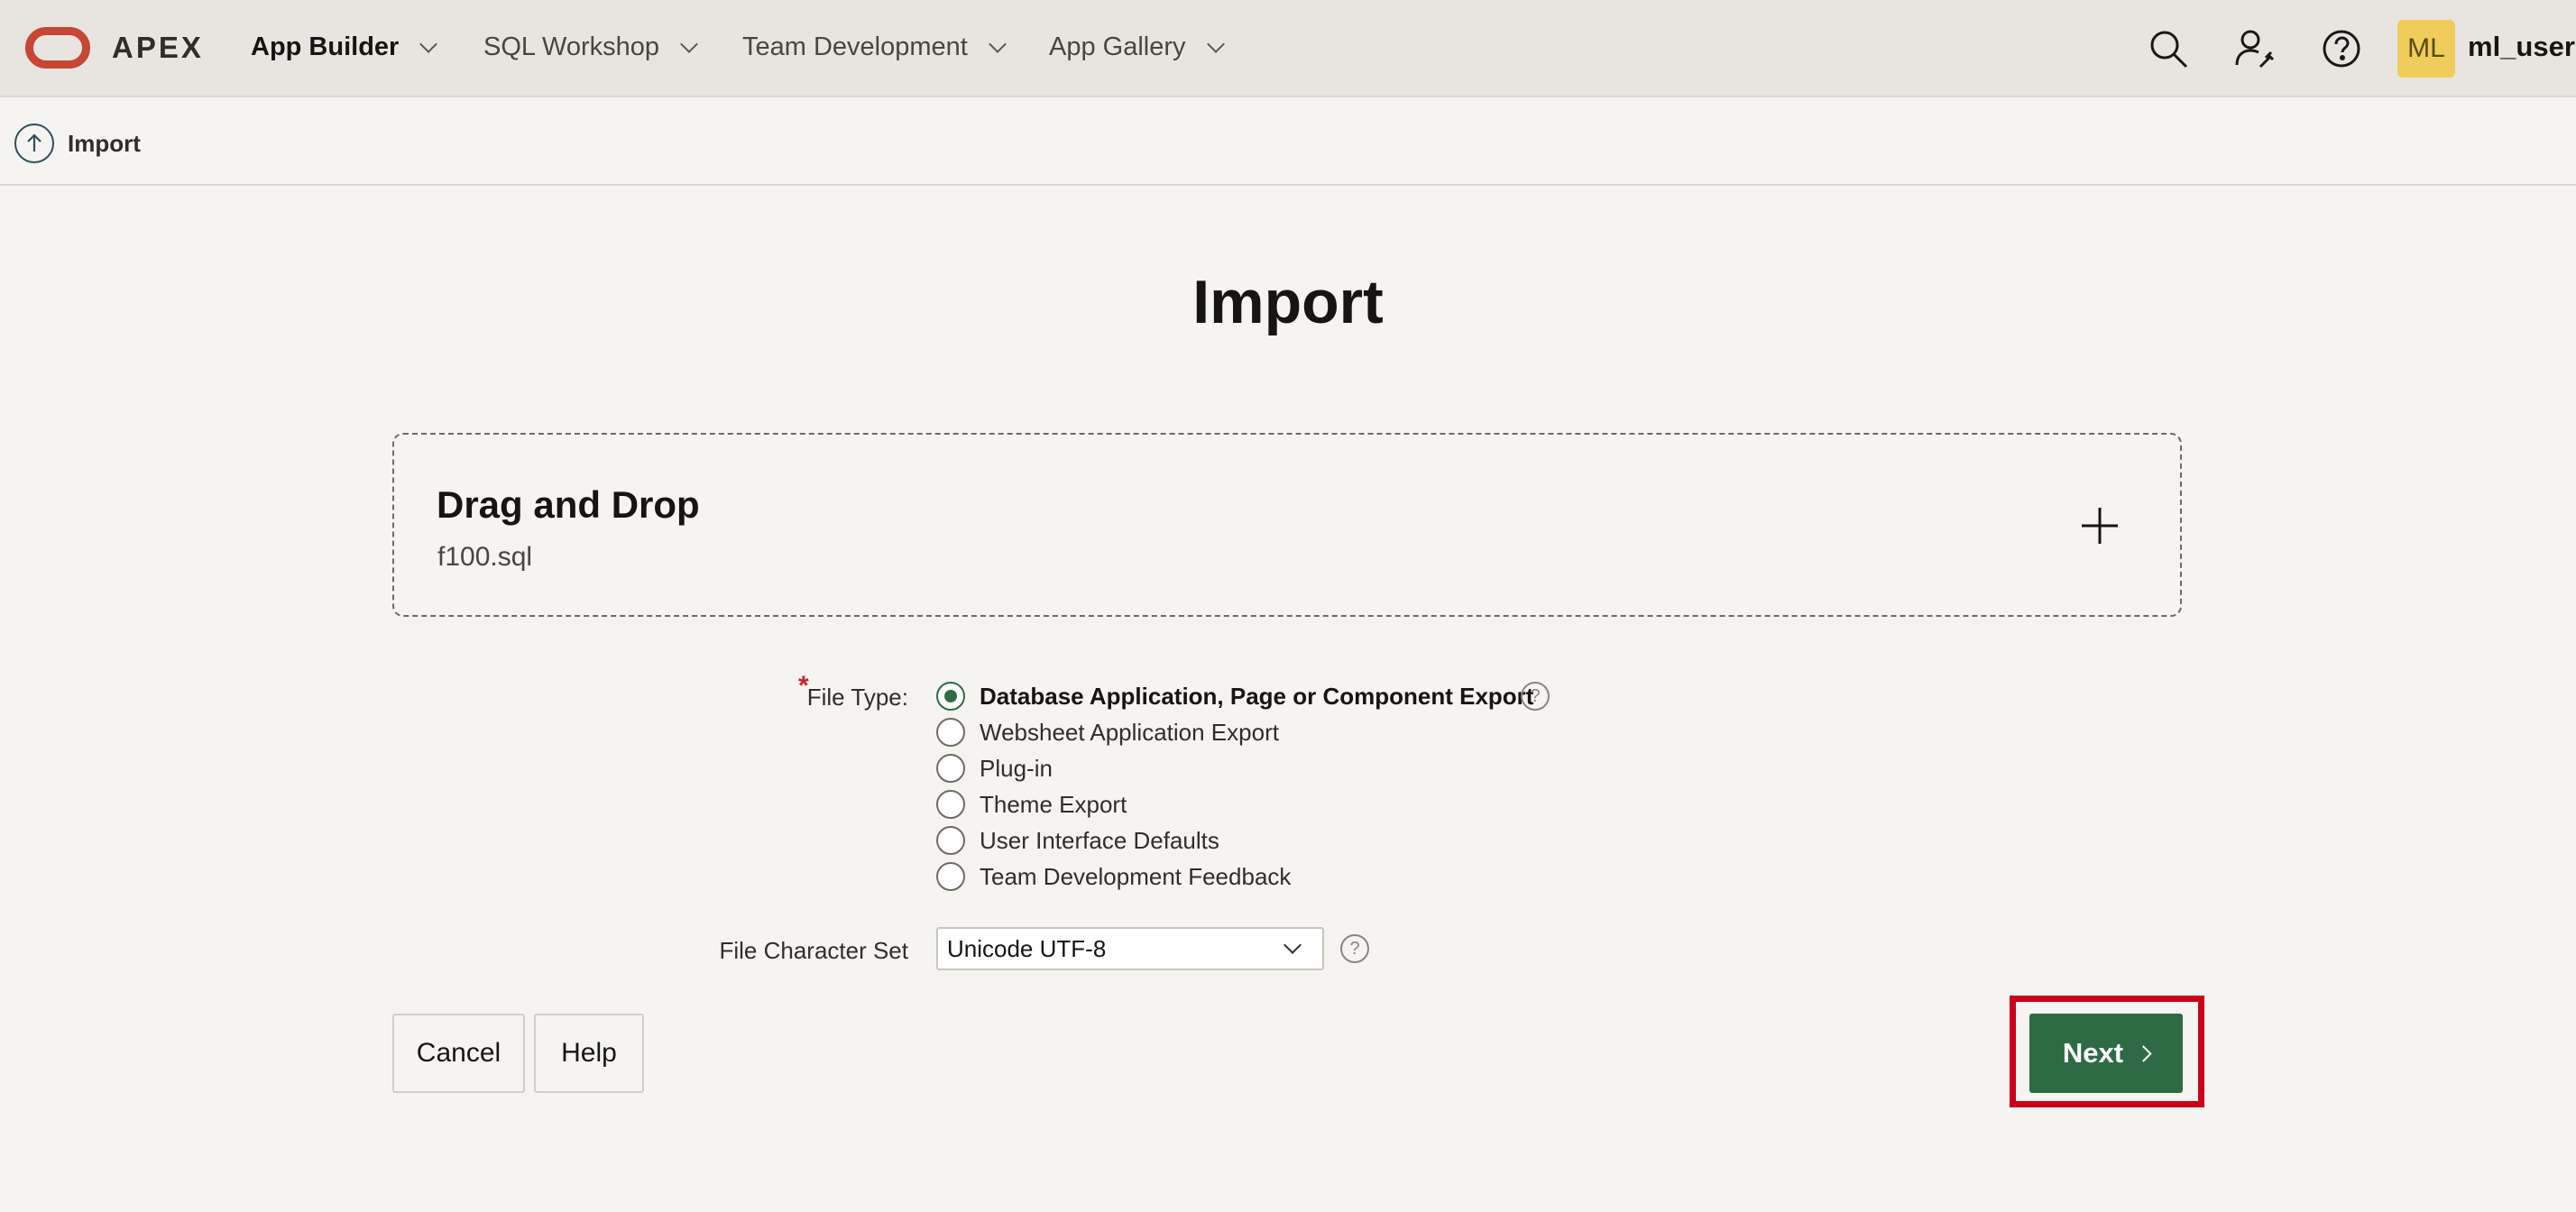  What do you see at coordinates (589, 1054) in the screenshot?
I see `help-button: Help` at bounding box center [589, 1054].